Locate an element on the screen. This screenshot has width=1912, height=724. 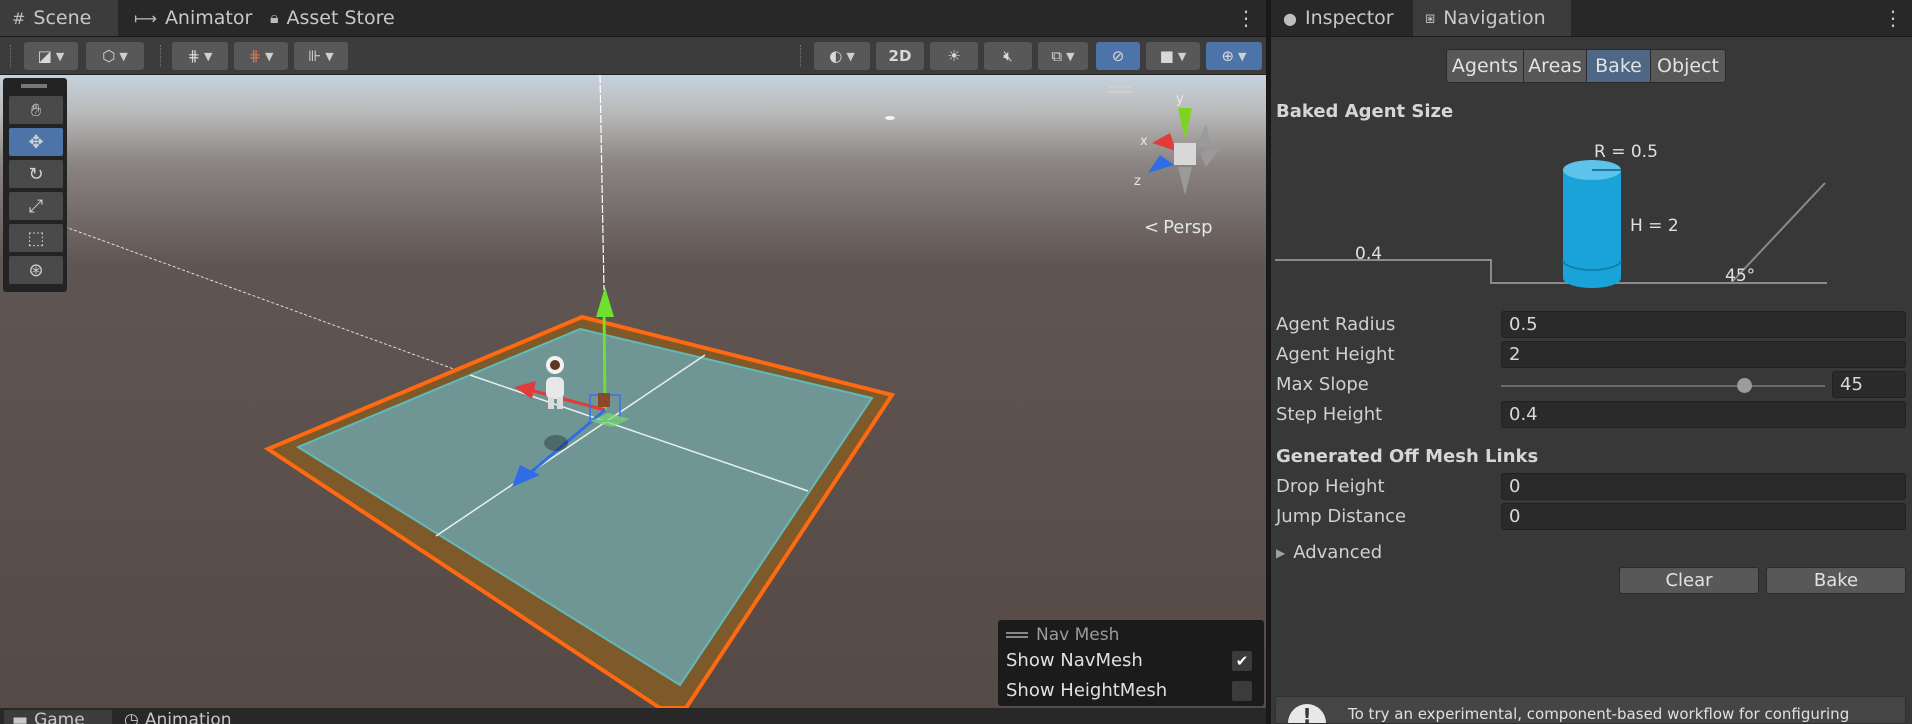
grid-snap-icon: ⋕ is located at coordinates (194, 56).